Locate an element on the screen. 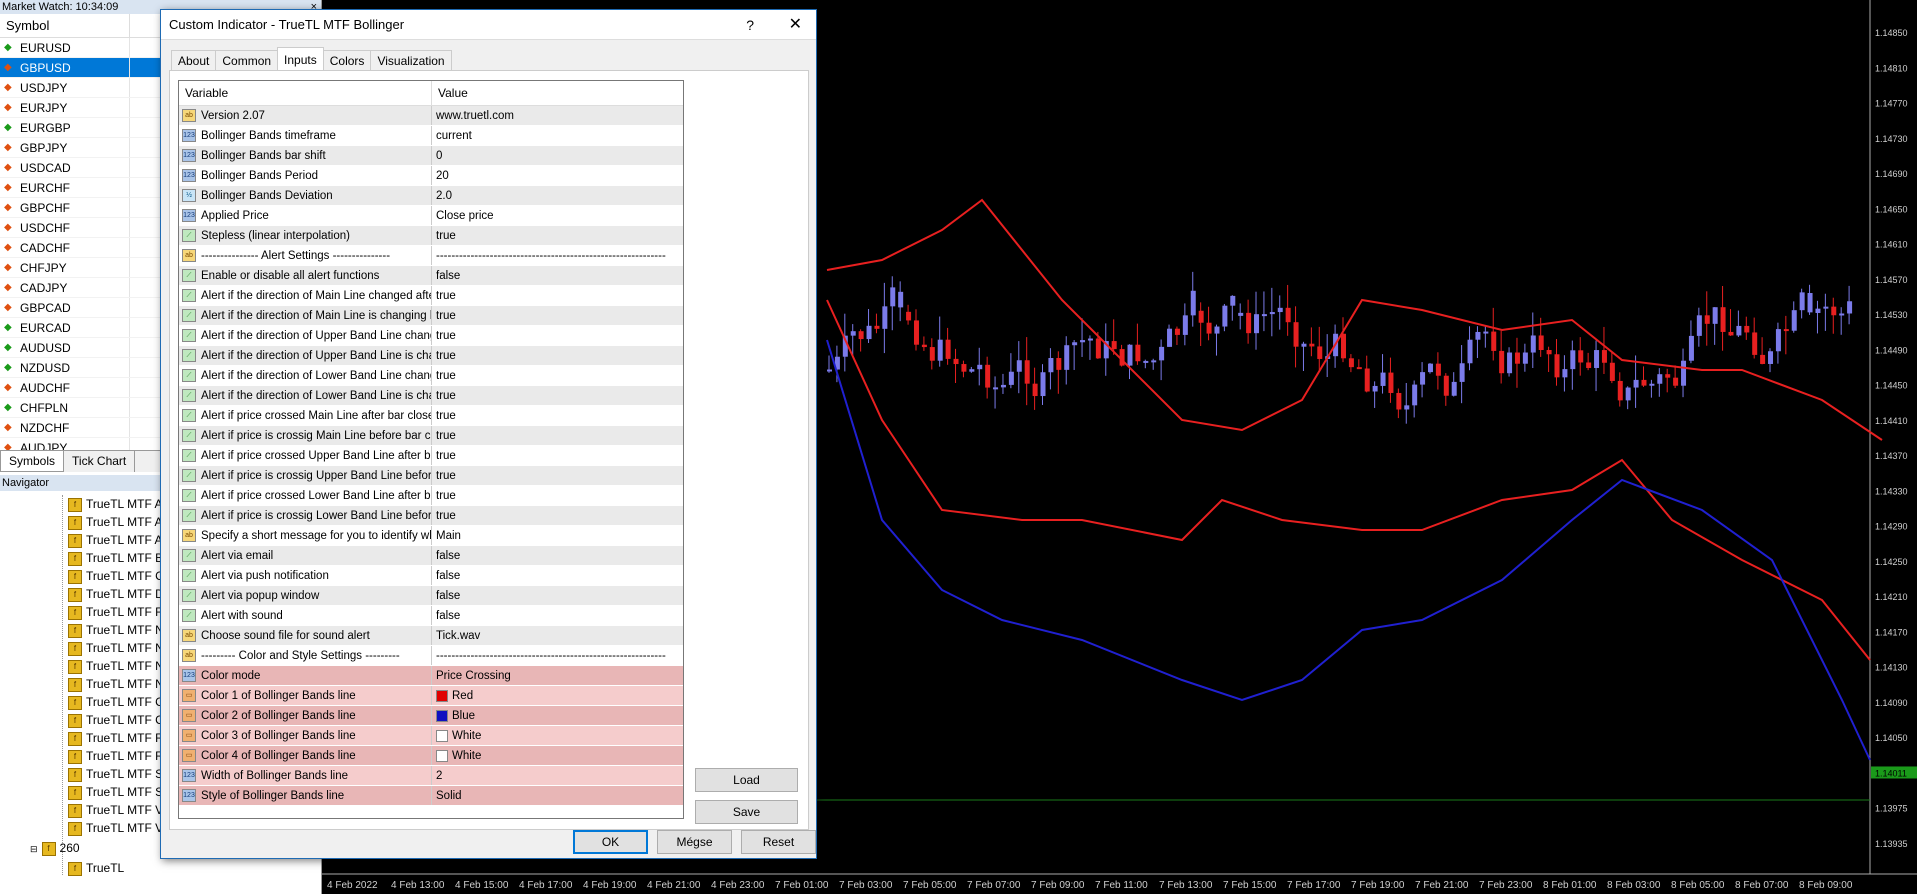 The width and height of the screenshot is (1917, 894). tab-symbols: Symbols is located at coordinates (32, 461).